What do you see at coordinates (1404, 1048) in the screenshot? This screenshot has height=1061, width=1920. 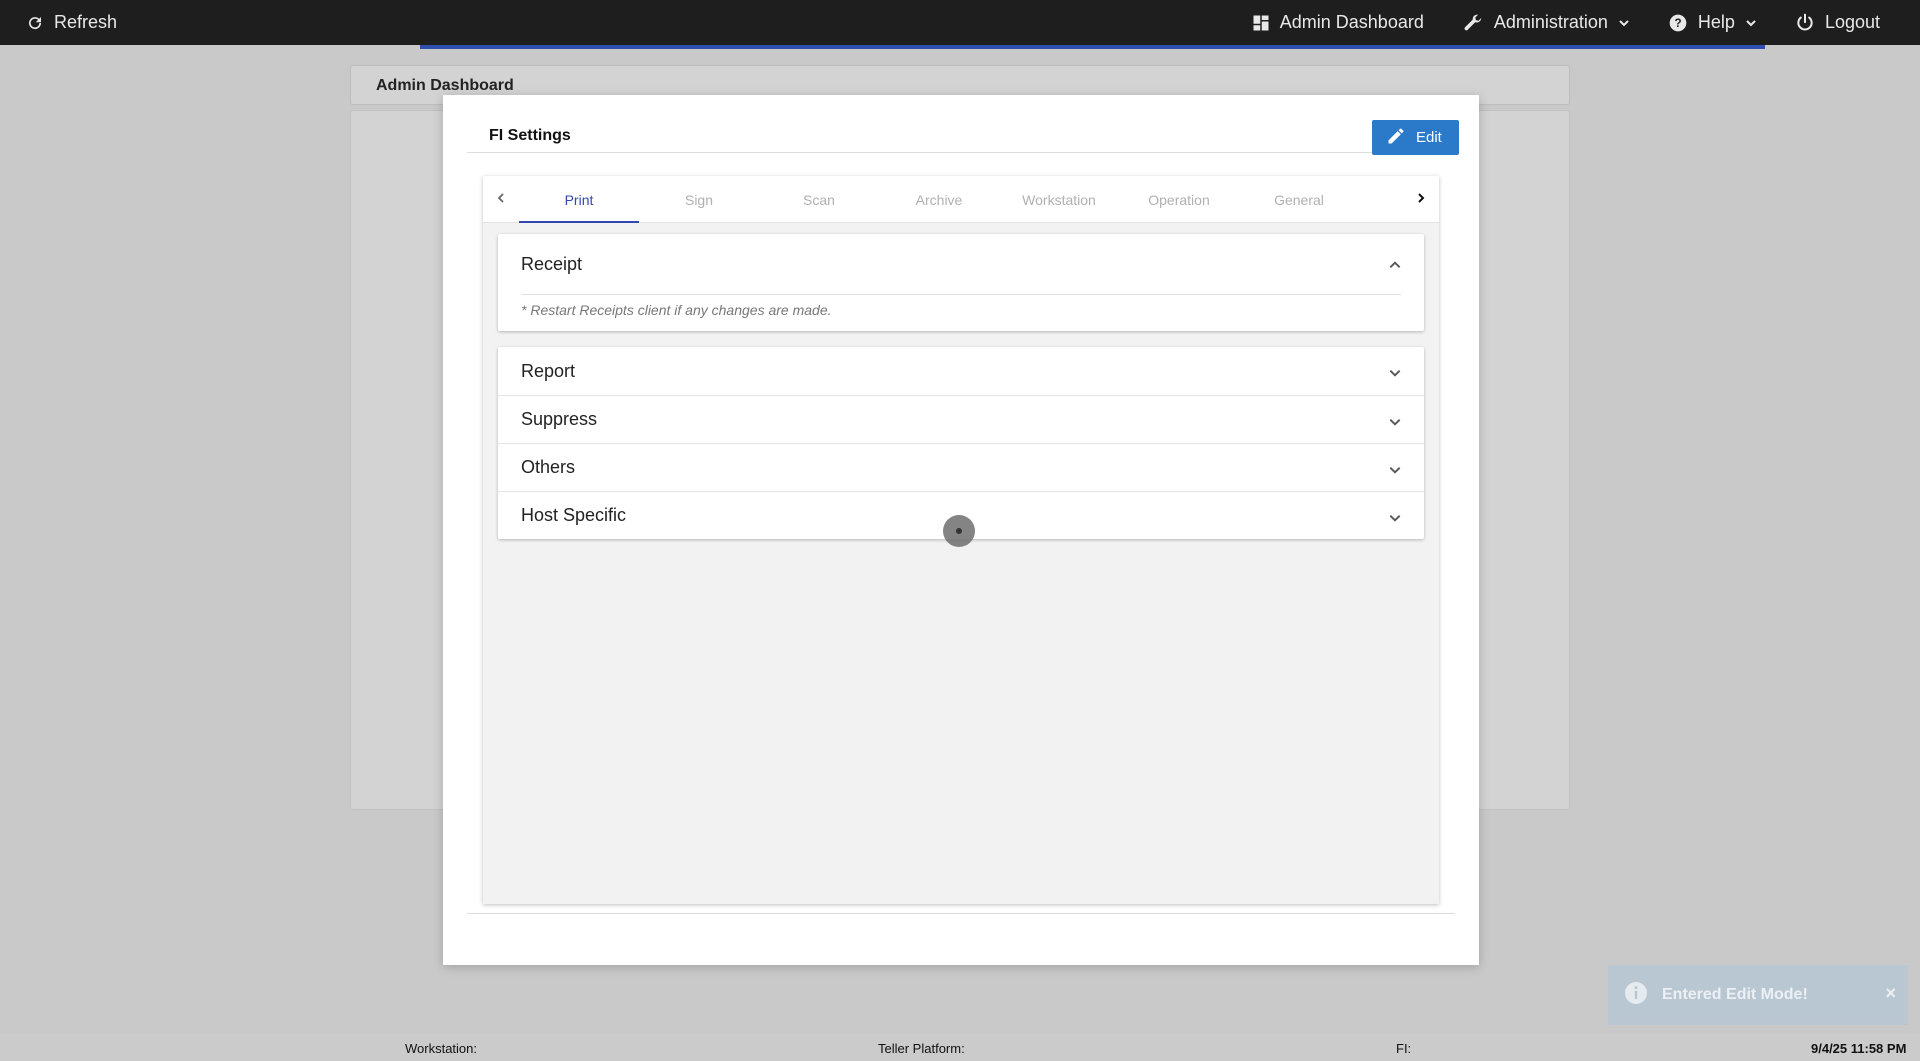 I see `status-fi: FI:` at bounding box center [1404, 1048].